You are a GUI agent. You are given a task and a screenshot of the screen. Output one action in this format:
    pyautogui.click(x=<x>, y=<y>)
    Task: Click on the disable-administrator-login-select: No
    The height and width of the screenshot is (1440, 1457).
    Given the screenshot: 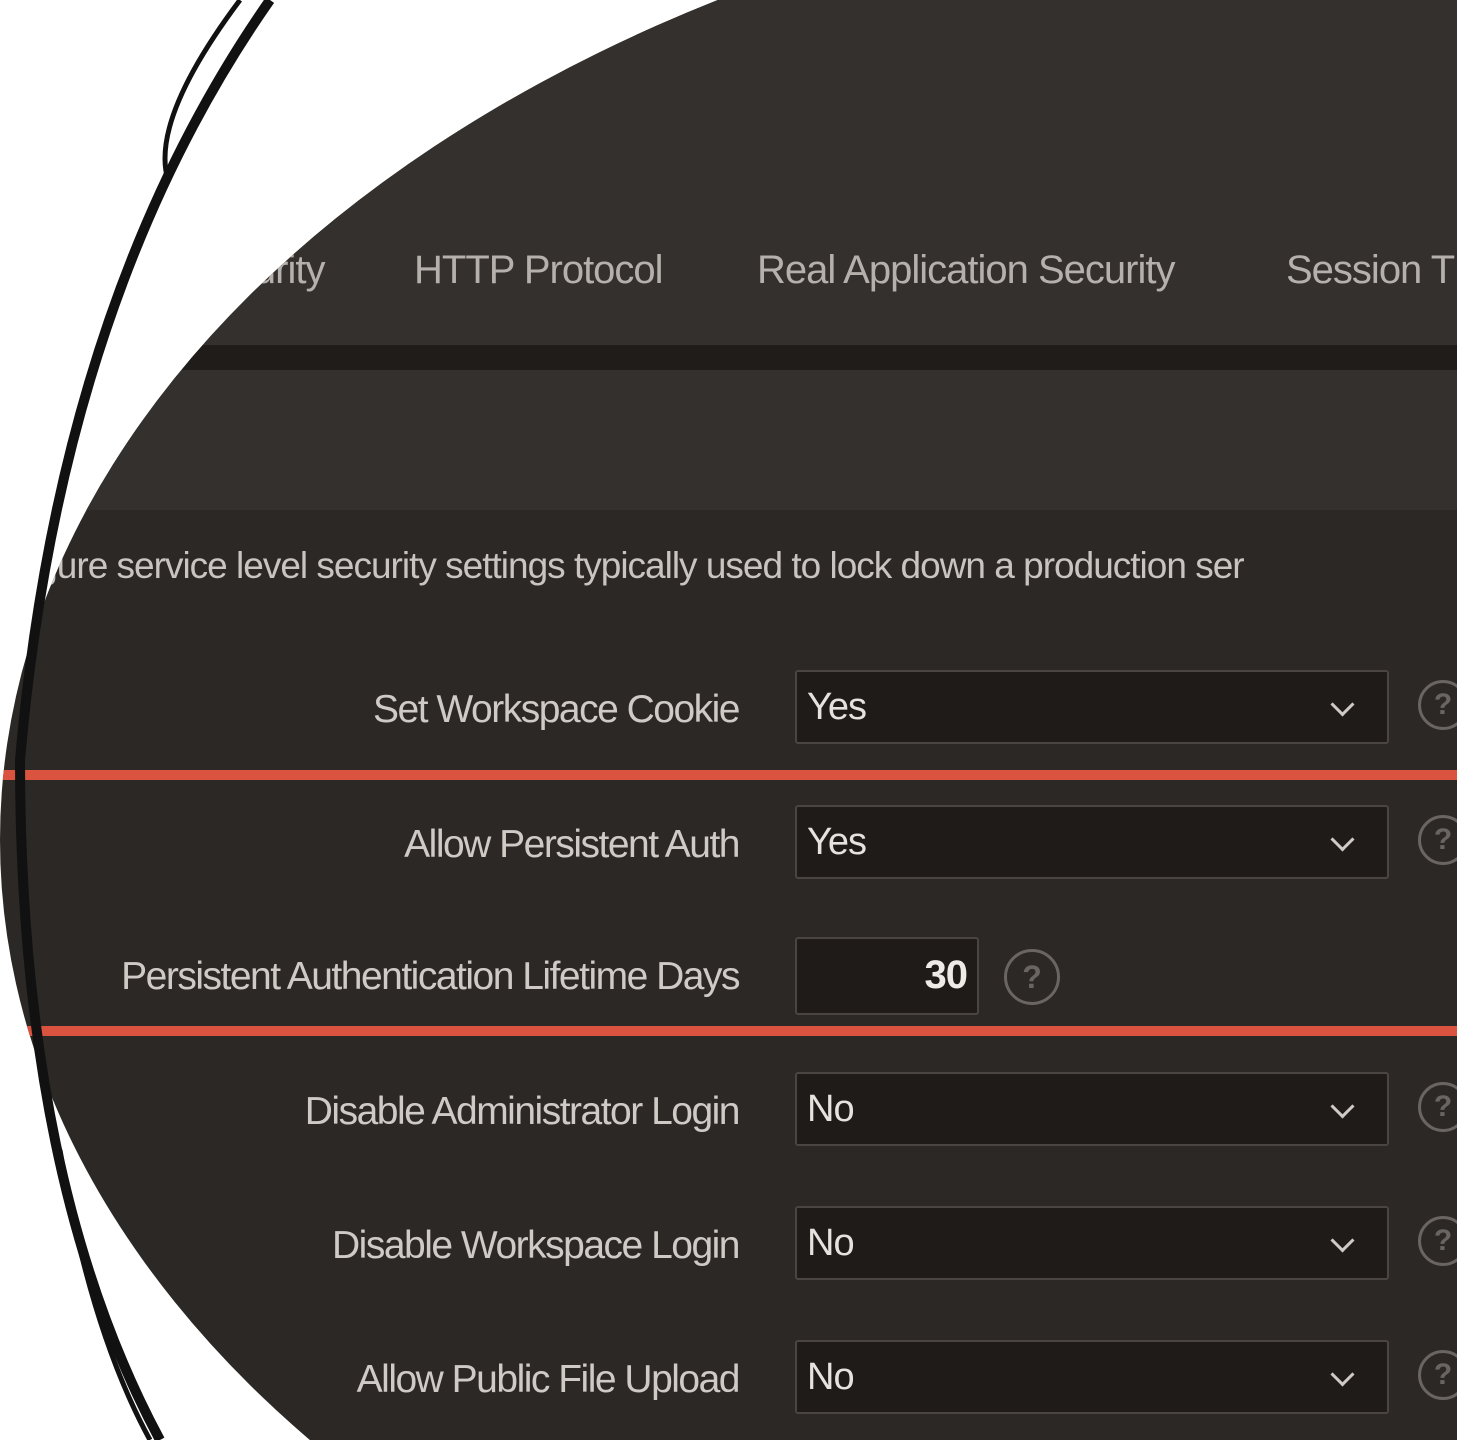 What is the action you would take?
    pyautogui.click(x=1092, y=1109)
    